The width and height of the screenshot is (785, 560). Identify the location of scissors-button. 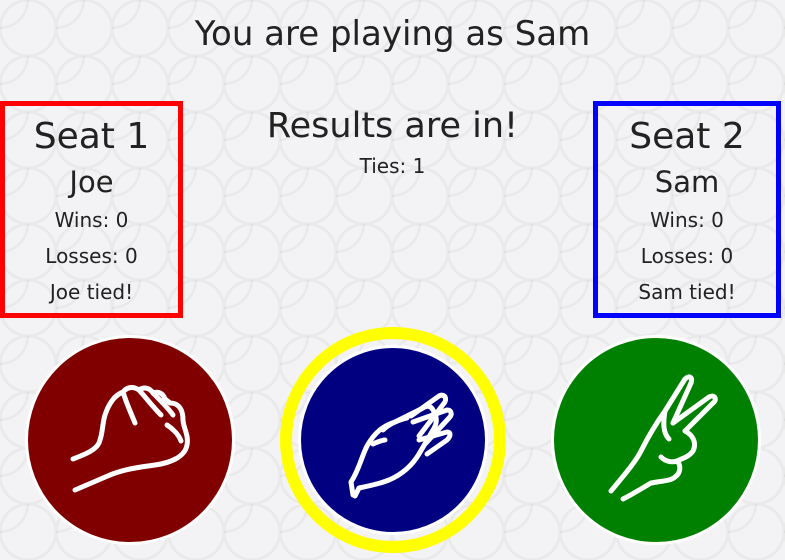
(656, 440).